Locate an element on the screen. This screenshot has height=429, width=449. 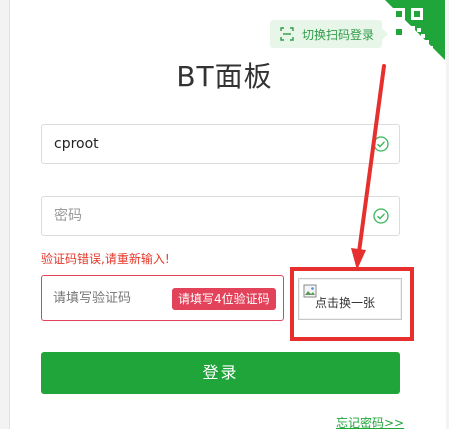
captcha-error-tip: 请填写4位验证码 is located at coordinates (224, 299).